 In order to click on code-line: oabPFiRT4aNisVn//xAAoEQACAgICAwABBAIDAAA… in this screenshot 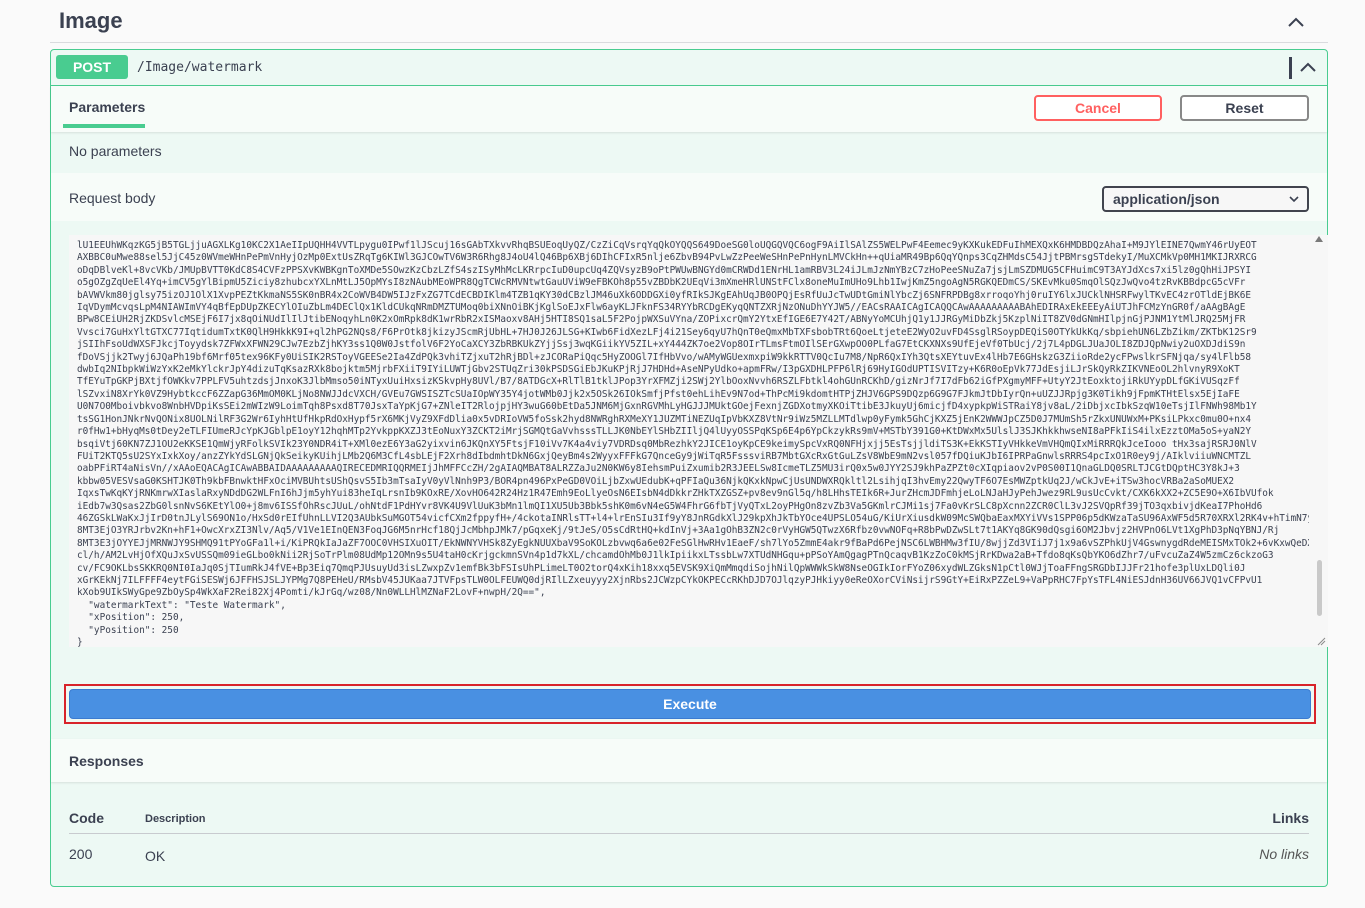, I will do `click(658, 469)`.